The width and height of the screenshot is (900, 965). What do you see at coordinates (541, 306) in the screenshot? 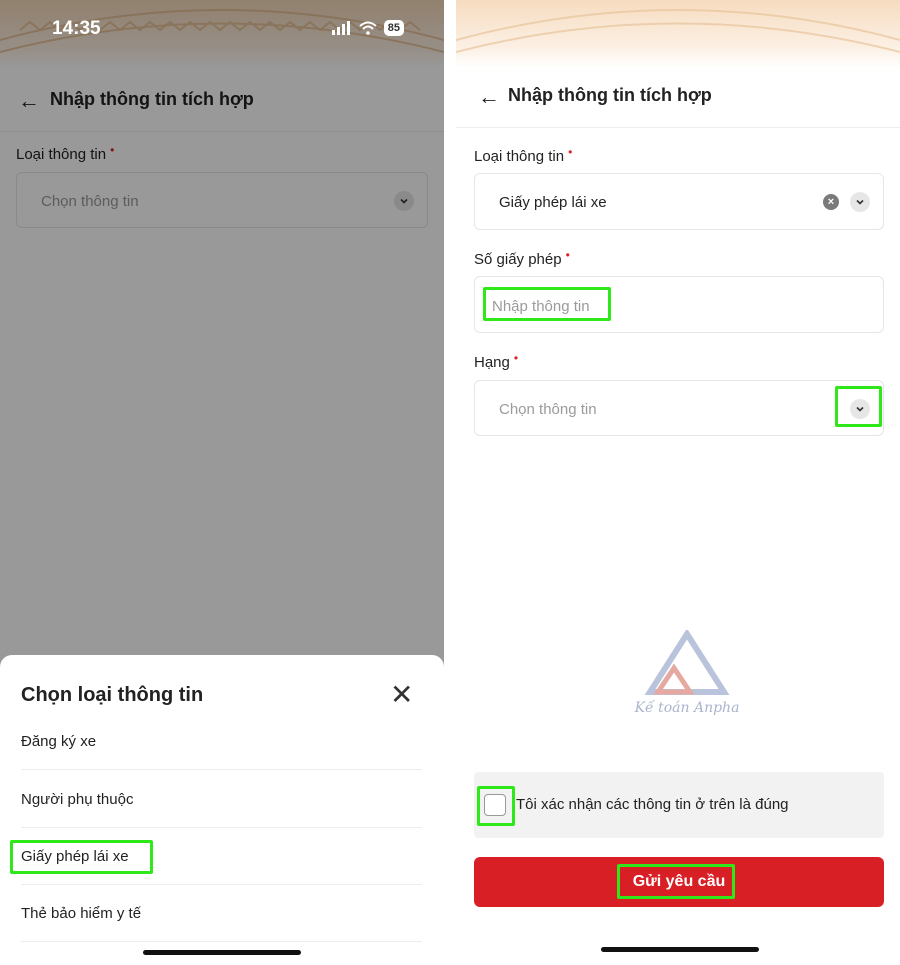
I see `input-placeholder: Nhập thông tin` at bounding box center [541, 306].